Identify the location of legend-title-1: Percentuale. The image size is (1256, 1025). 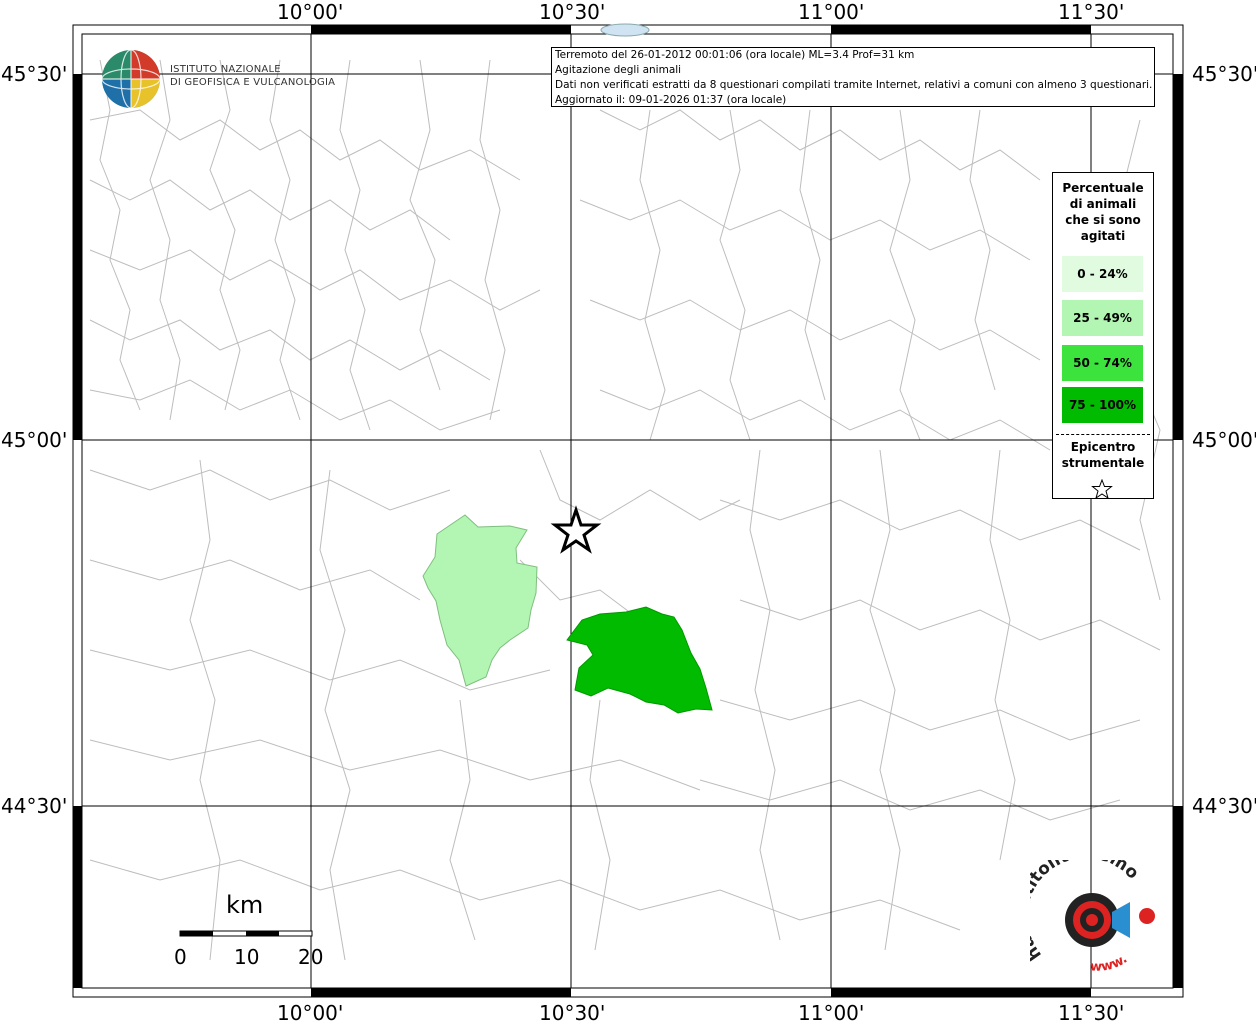
(1103, 188).